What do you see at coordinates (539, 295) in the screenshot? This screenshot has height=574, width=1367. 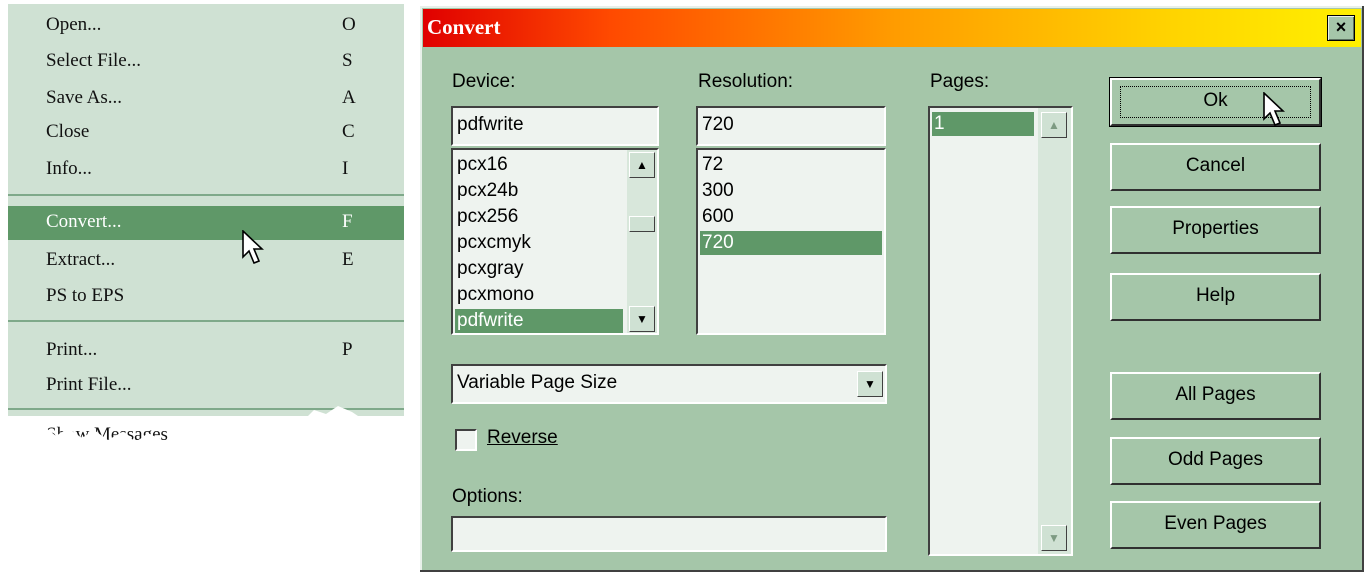 I see `list-item: pcxmono` at bounding box center [539, 295].